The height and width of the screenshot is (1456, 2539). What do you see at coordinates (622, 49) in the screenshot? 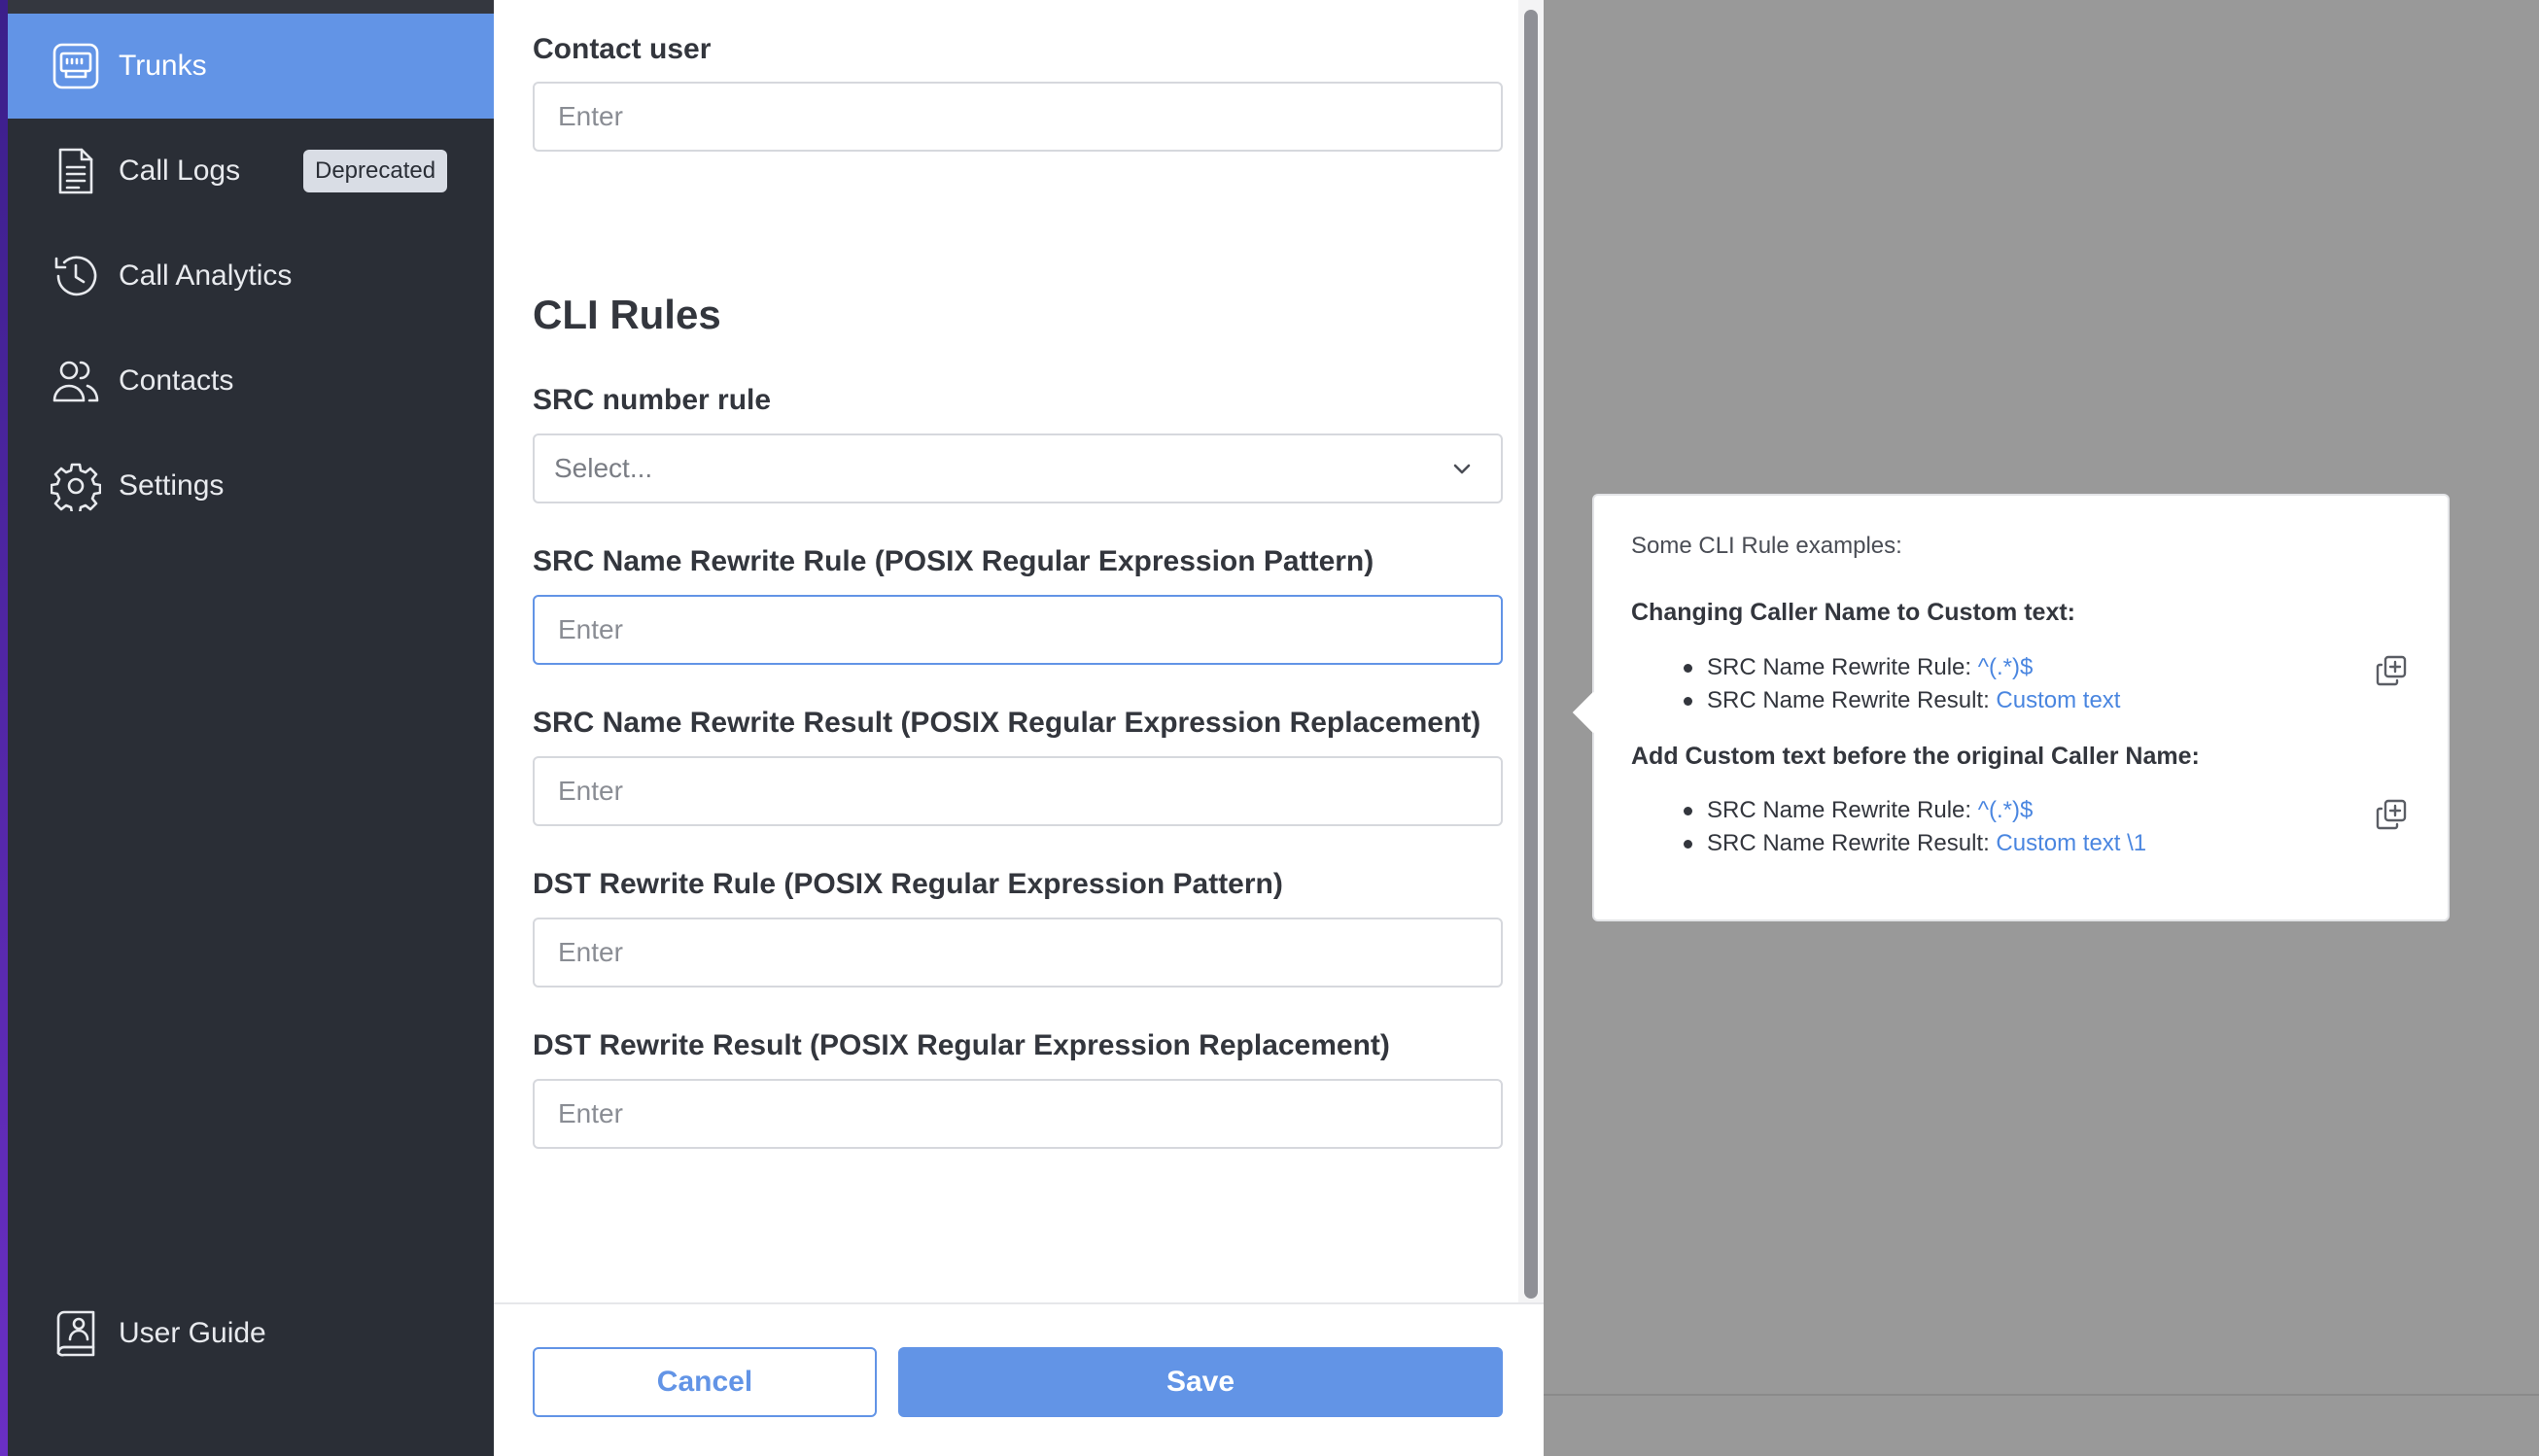
I see `contact-user-label: Contact user` at bounding box center [622, 49].